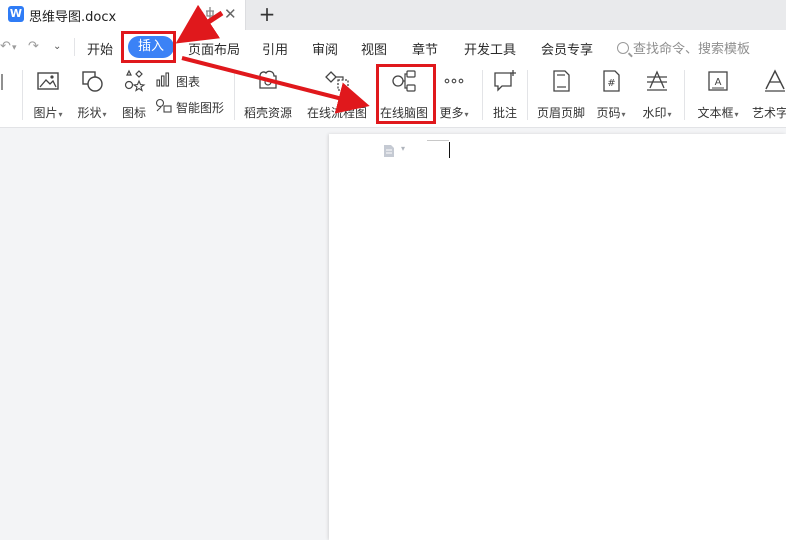 Image resolution: width=786 pixels, height=540 pixels. What do you see at coordinates (275, 85) in the screenshot?
I see `arrow-to-online-mindmap` at bounding box center [275, 85].